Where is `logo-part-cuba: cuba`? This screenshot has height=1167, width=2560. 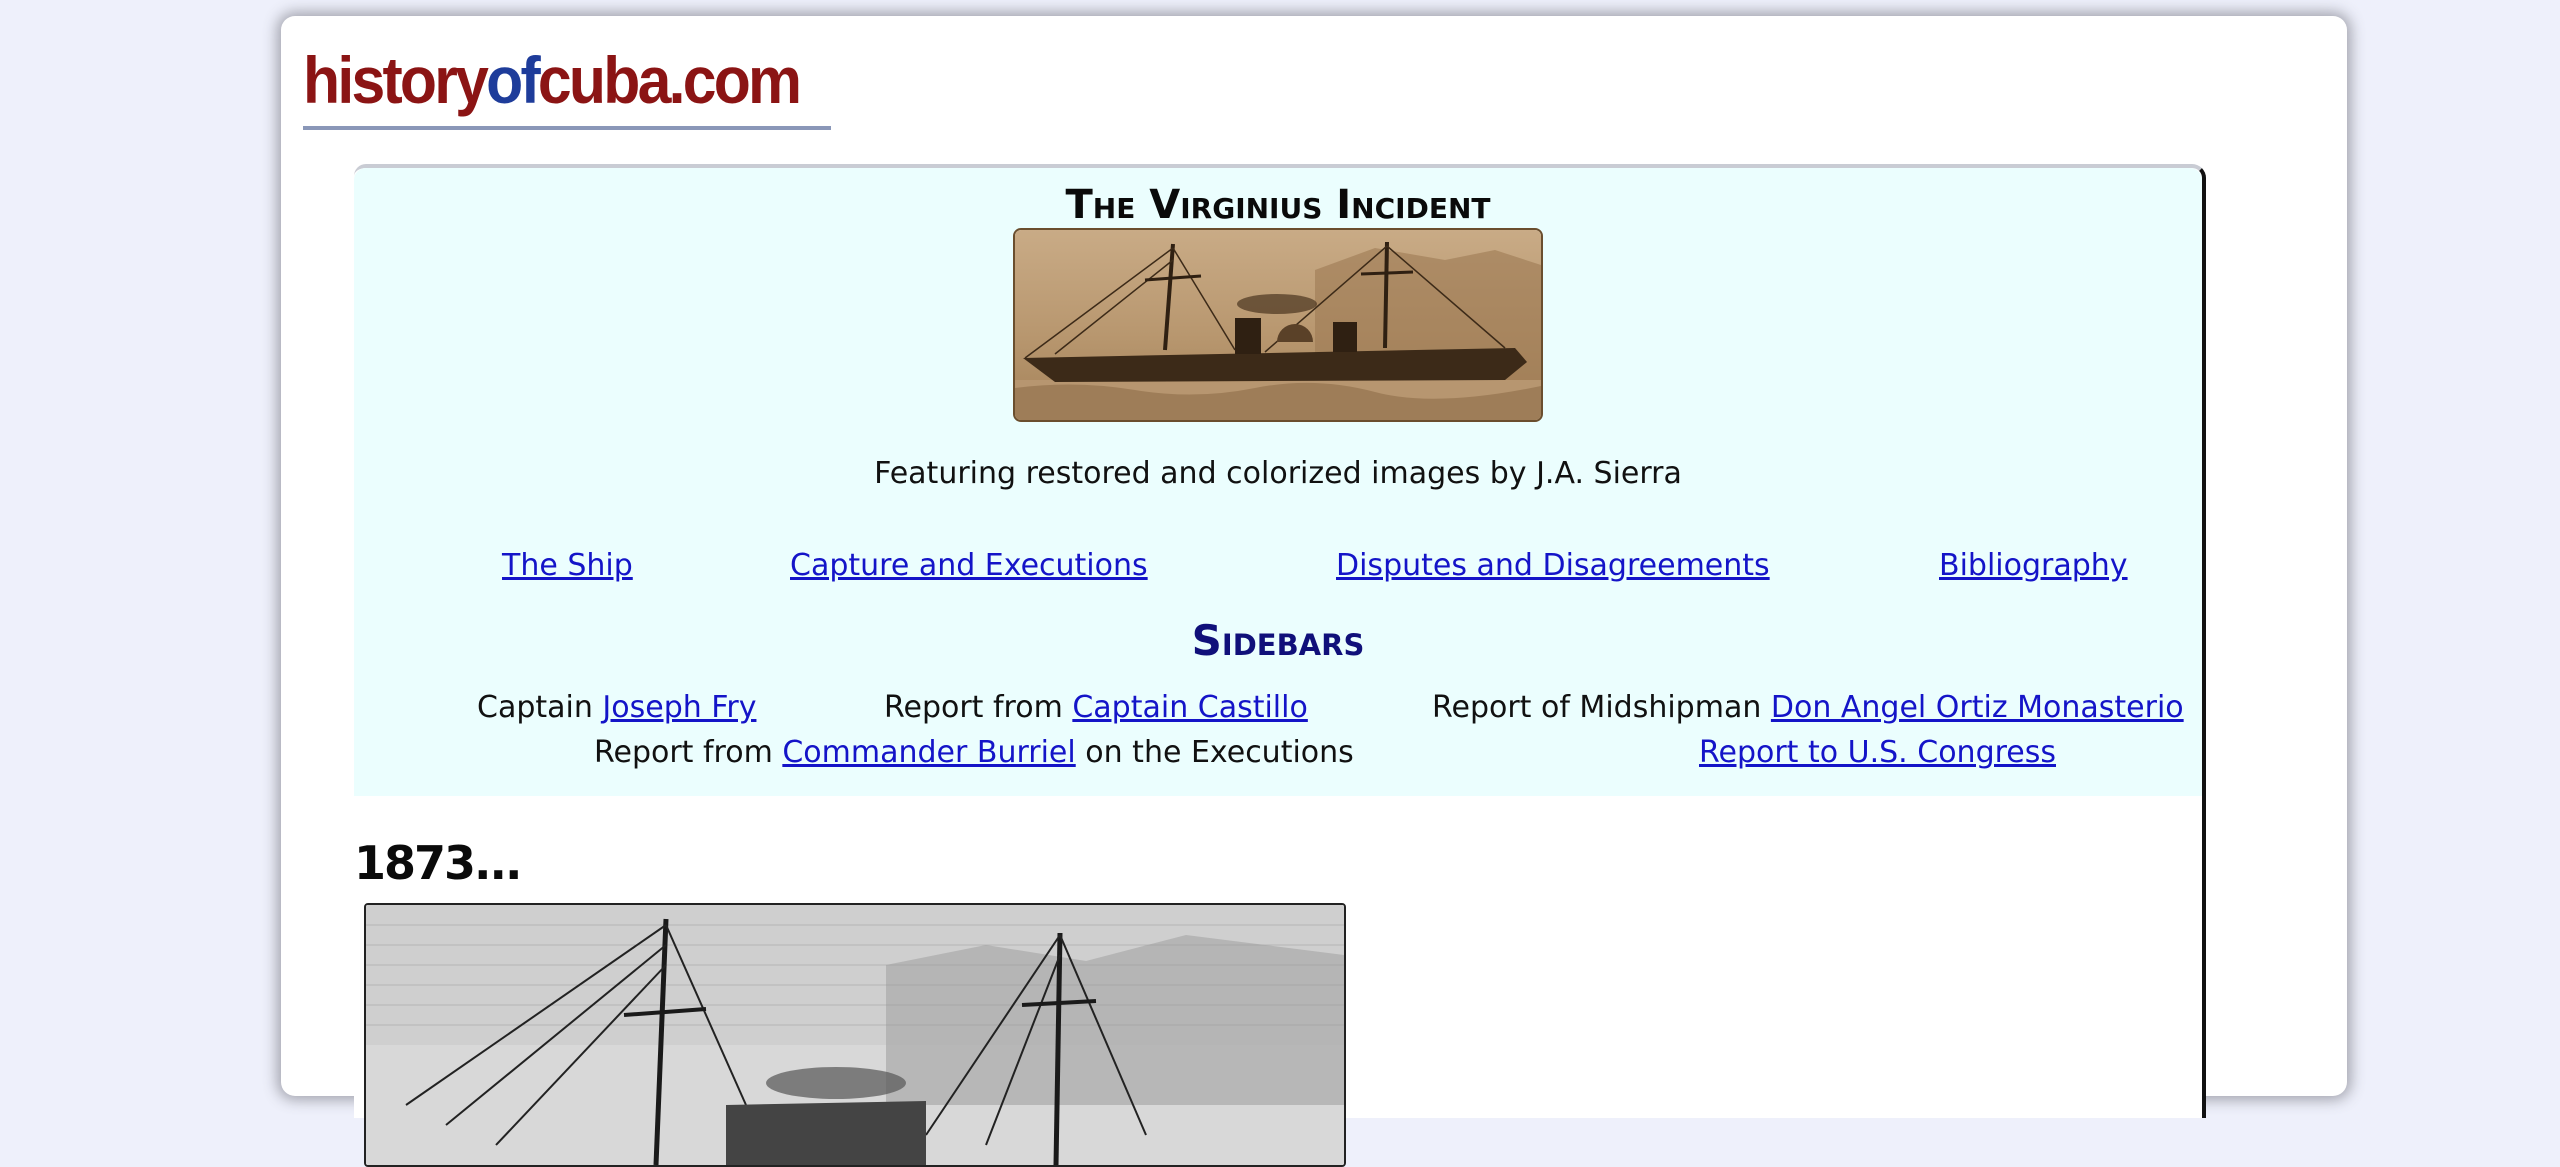
logo-part-cuba: cuba is located at coordinates (604, 80).